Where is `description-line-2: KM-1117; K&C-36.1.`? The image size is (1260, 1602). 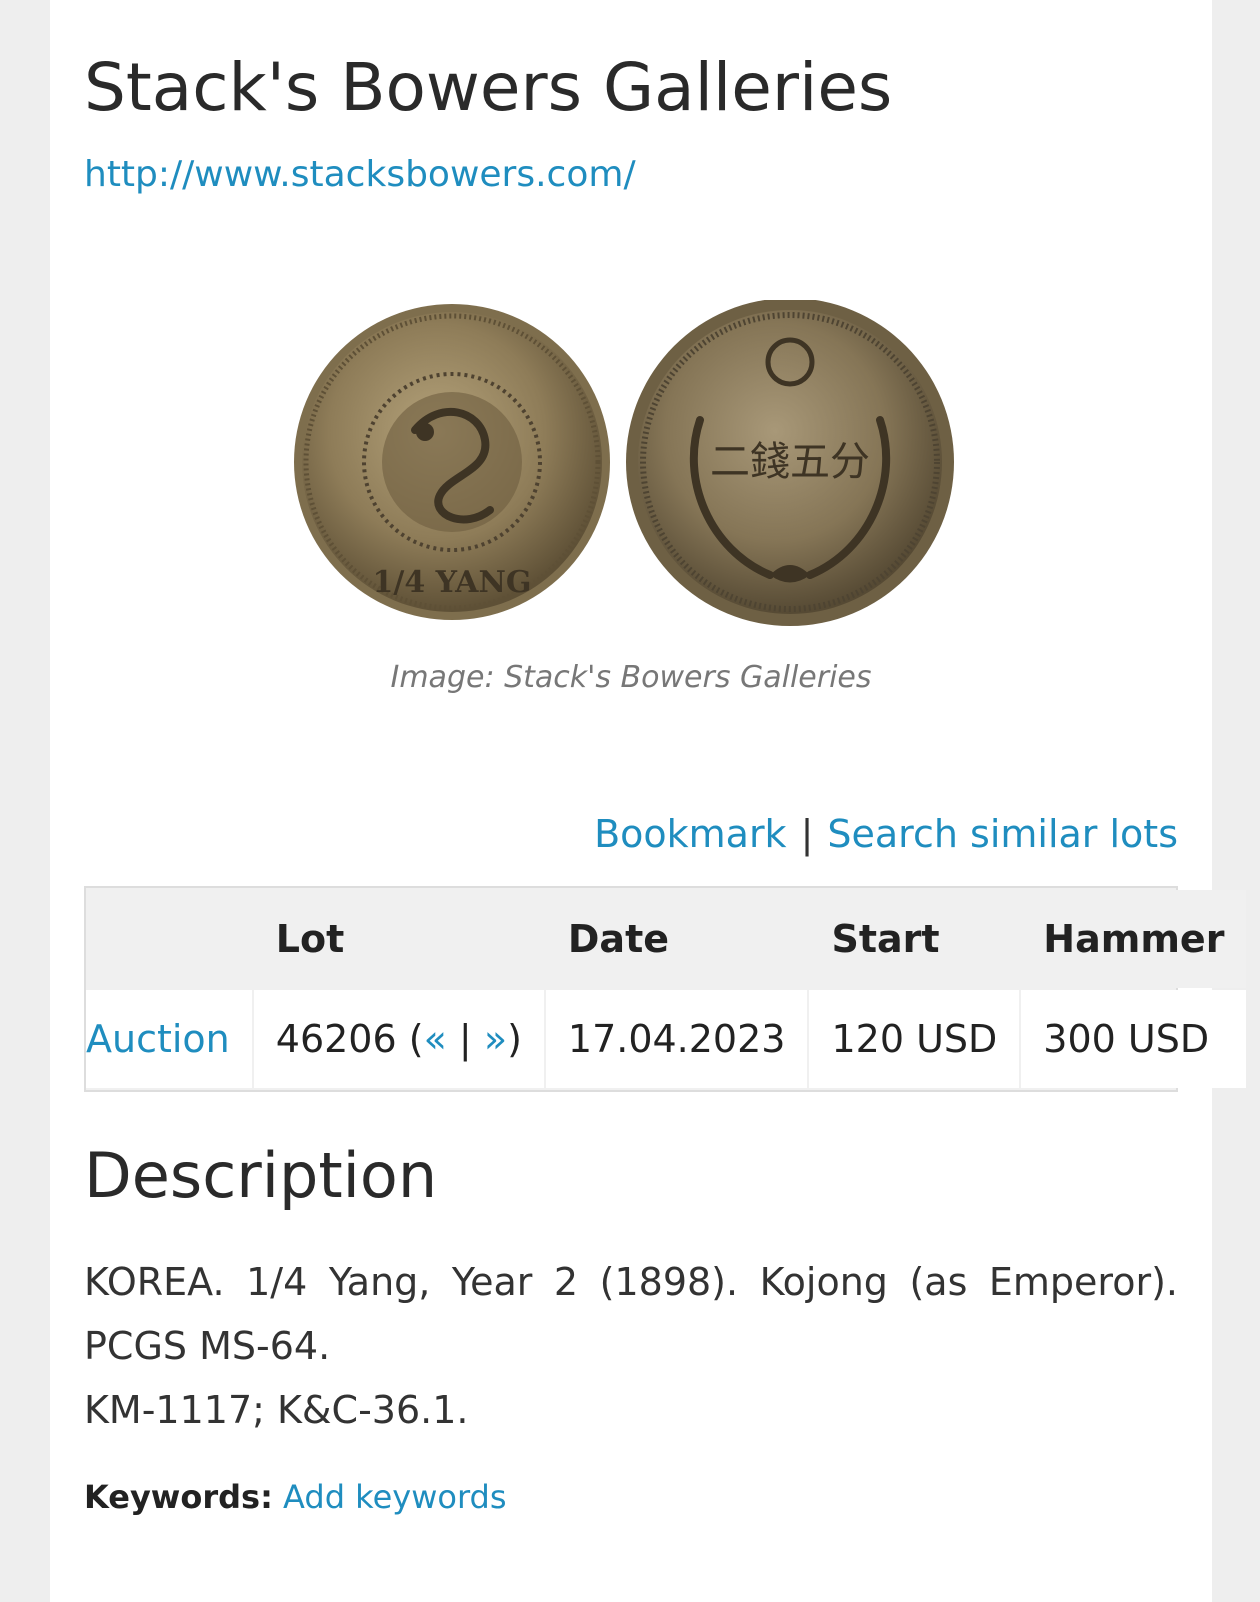 description-line-2: KM-1117; K&C-36.1. is located at coordinates (276, 1410).